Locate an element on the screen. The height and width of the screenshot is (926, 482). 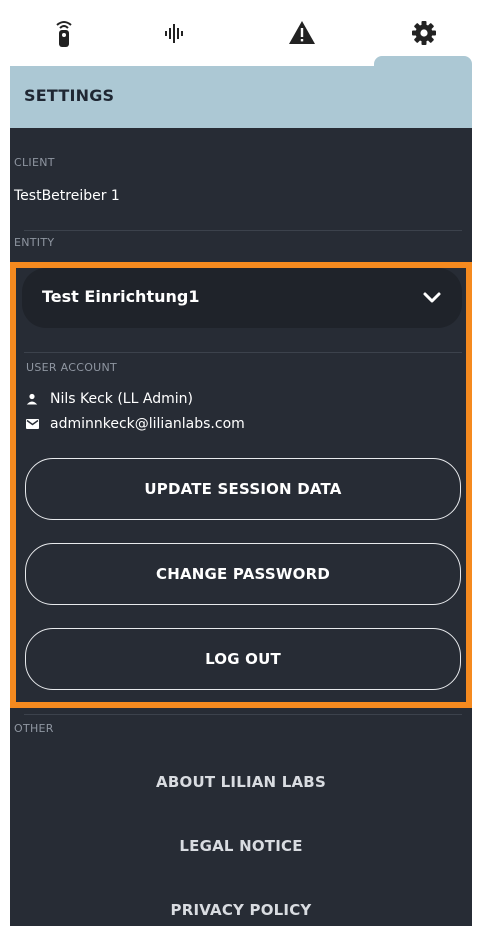
settings-header: SETTINGS is located at coordinates (241, 97).